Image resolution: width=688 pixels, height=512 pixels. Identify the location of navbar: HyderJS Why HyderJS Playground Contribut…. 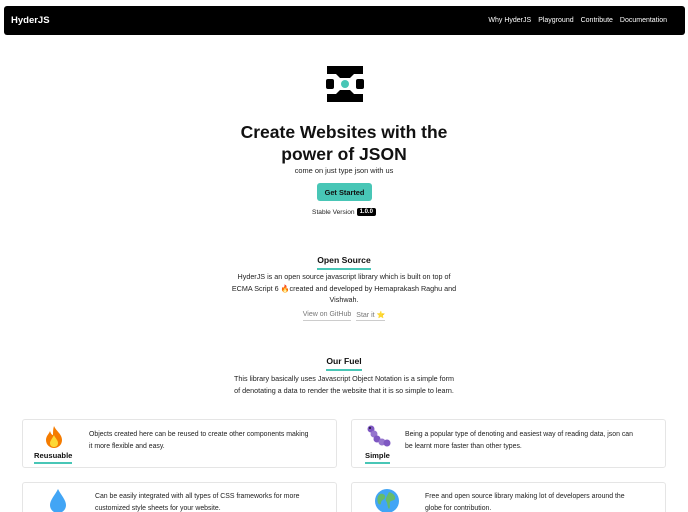
(344, 20).